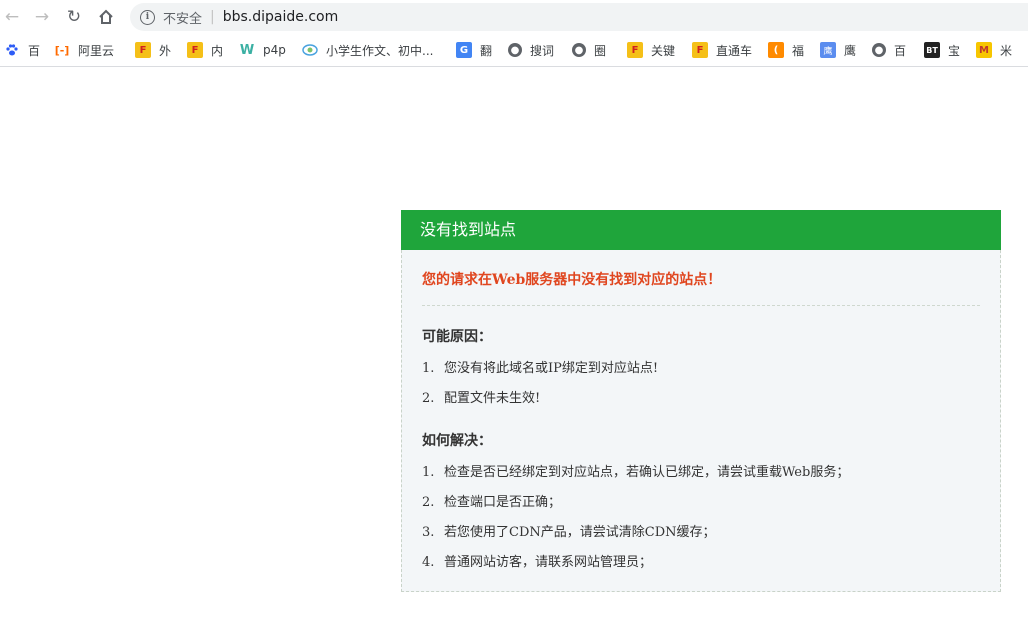  I want to click on solutions-title: 如何解决：, so click(457, 441).